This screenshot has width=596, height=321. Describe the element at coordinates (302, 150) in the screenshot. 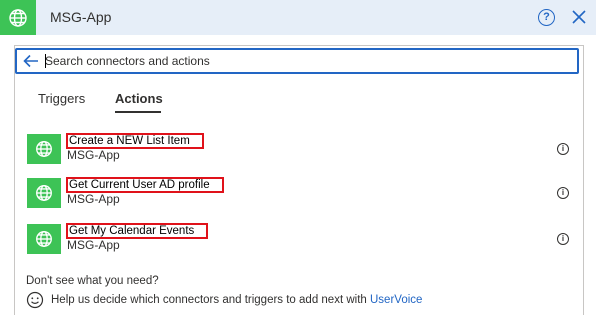

I see `action-item-create-list-item: Create a NEW List Item MSG-App i` at that location.